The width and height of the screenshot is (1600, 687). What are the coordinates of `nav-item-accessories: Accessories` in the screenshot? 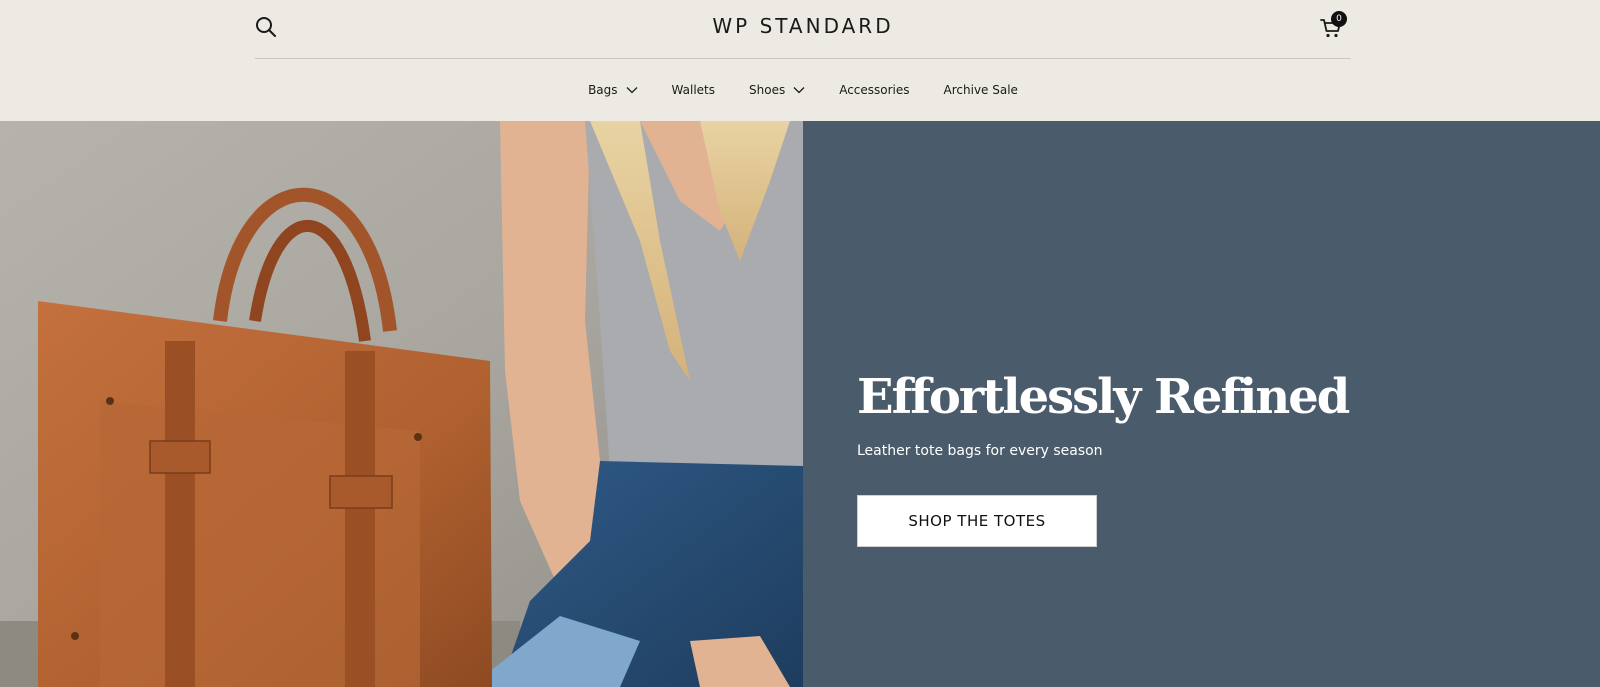 It's located at (874, 90).